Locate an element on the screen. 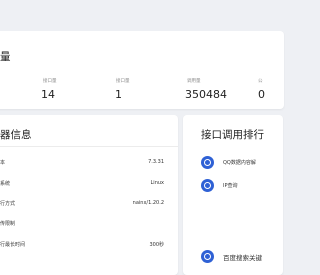 This screenshot has width=320, height=275. rank-panel-title: 接口调用排行 is located at coordinates (232, 135).